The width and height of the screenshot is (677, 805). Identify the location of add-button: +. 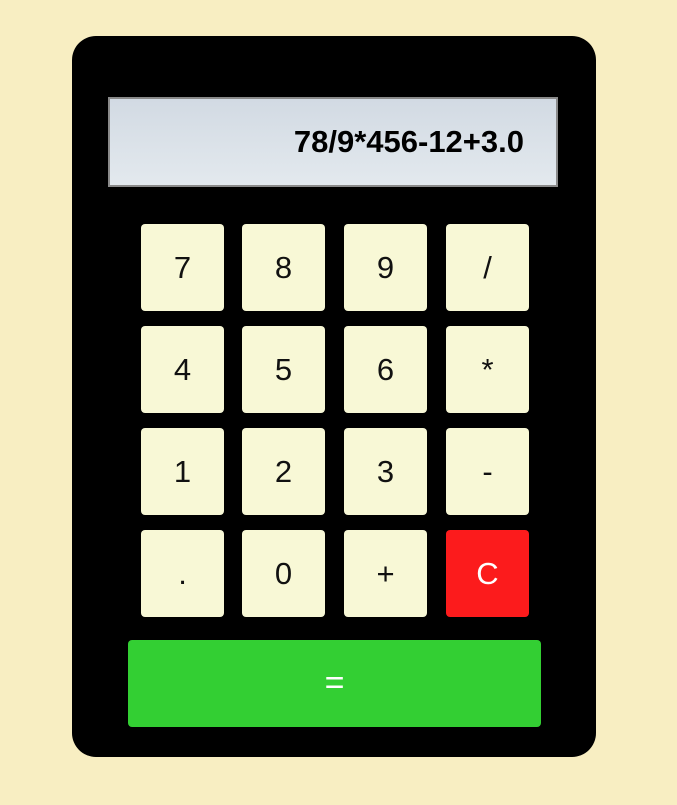
(385, 573).